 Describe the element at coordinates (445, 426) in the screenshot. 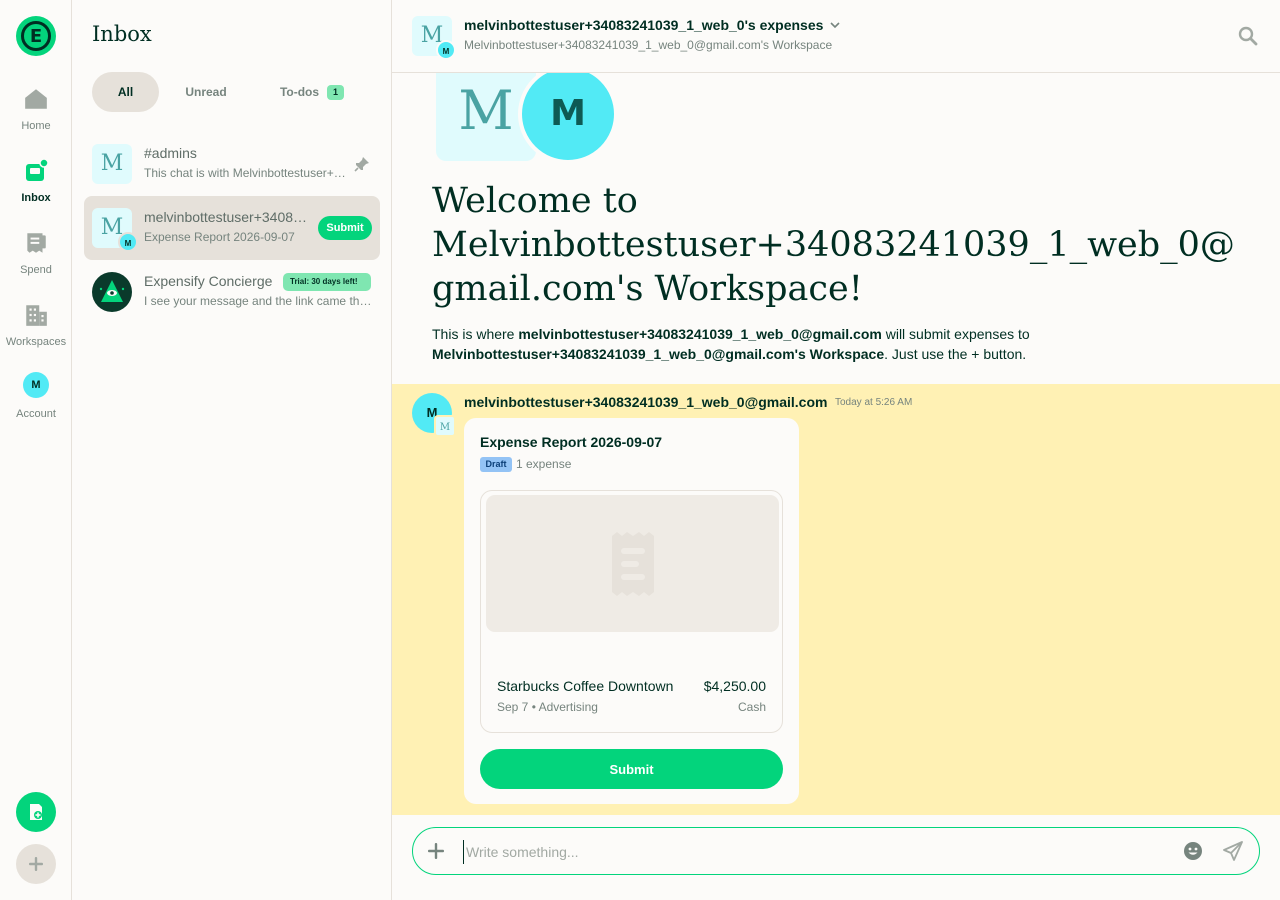

I see `workspace-badge: M` at that location.